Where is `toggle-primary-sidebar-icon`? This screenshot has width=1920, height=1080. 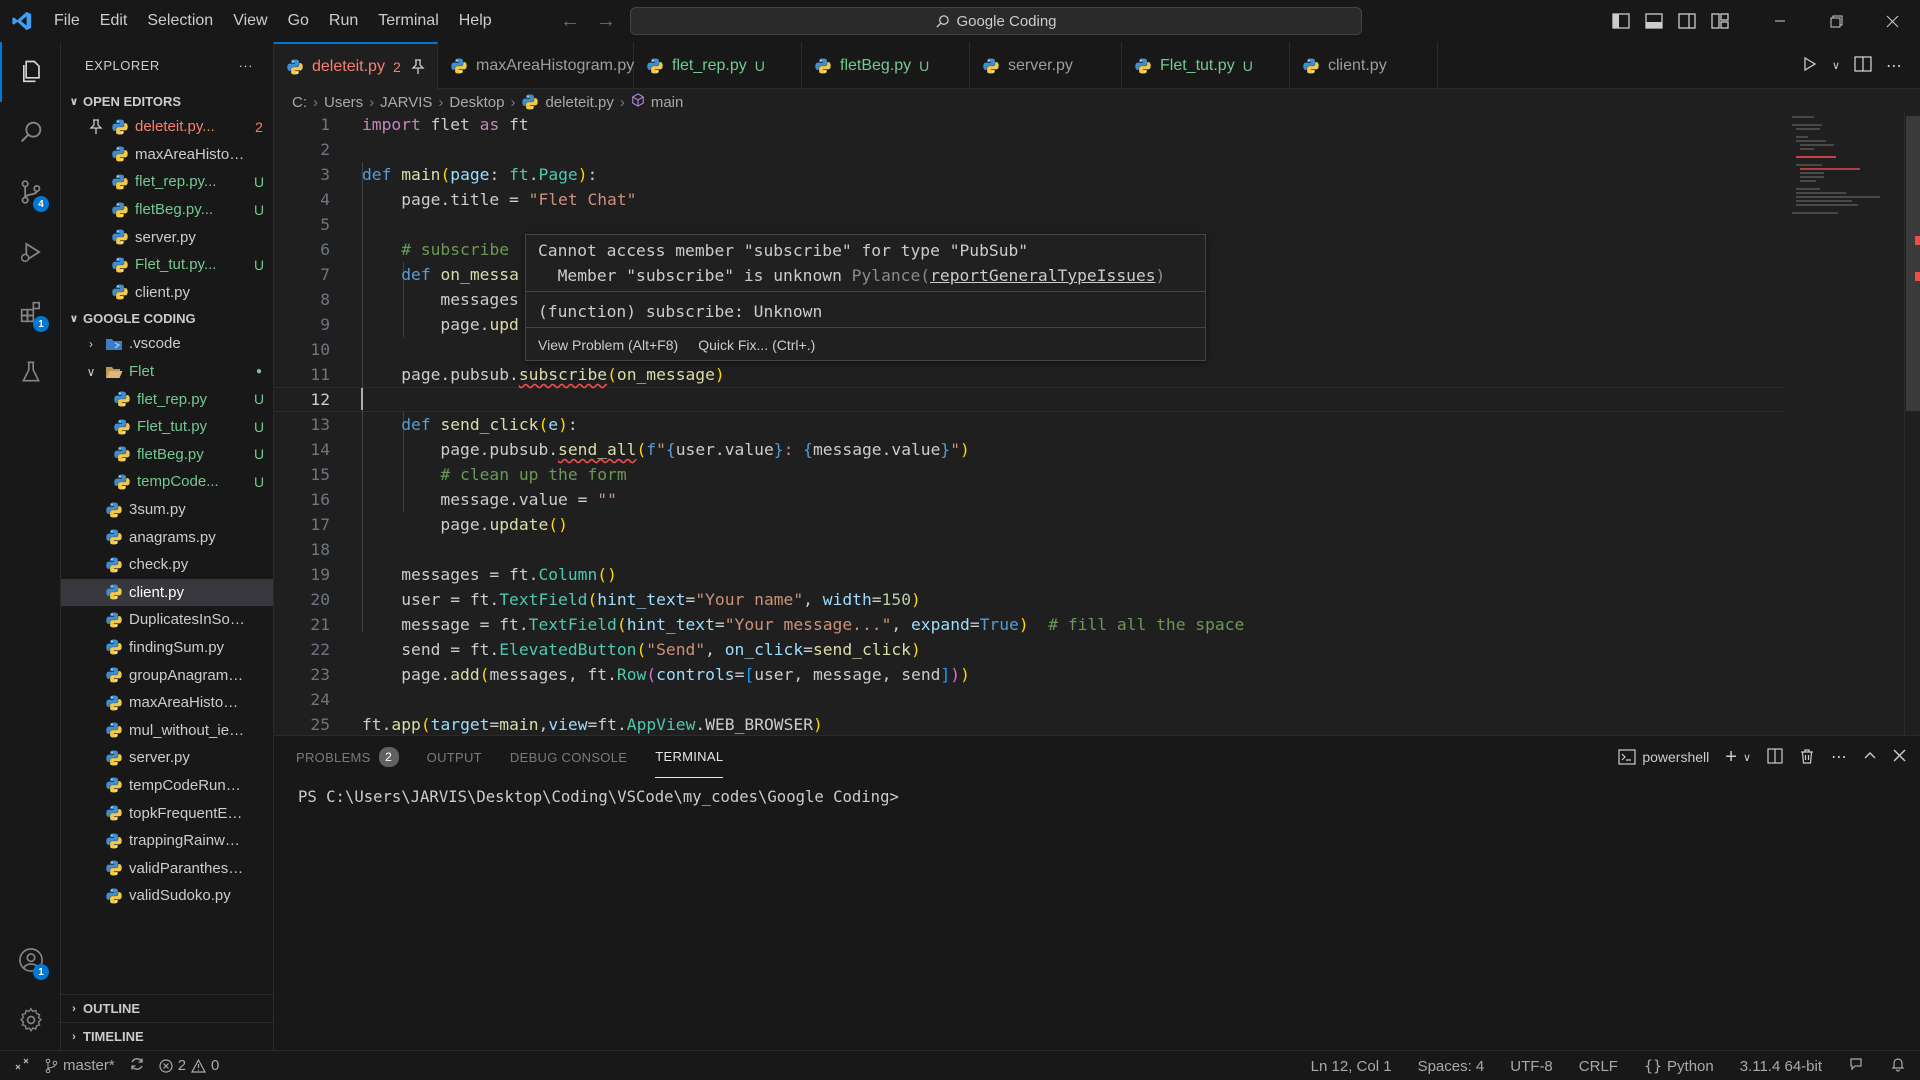 toggle-primary-sidebar-icon is located at coordinates (1620, 21).